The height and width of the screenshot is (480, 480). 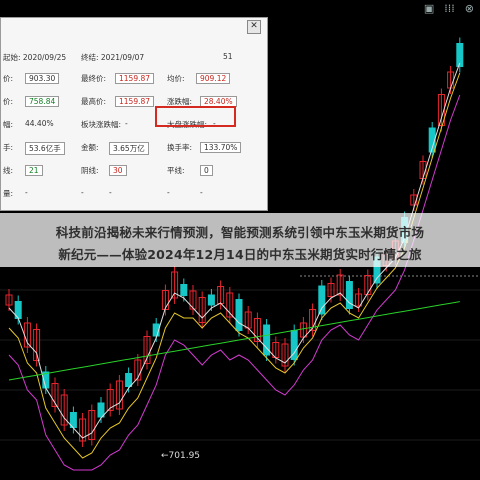 I want to click on high-label: 最高价:, so click(x=94, y=101).